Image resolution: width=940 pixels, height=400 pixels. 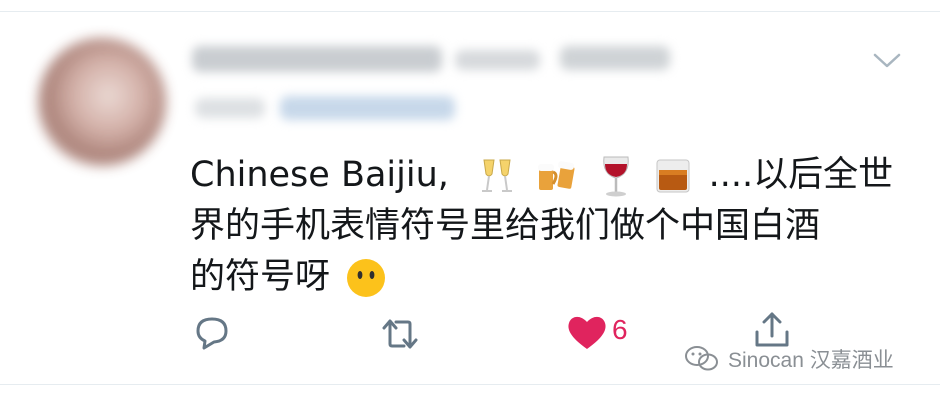 I want to click on handle-blurred, so click(x=615, y=58).